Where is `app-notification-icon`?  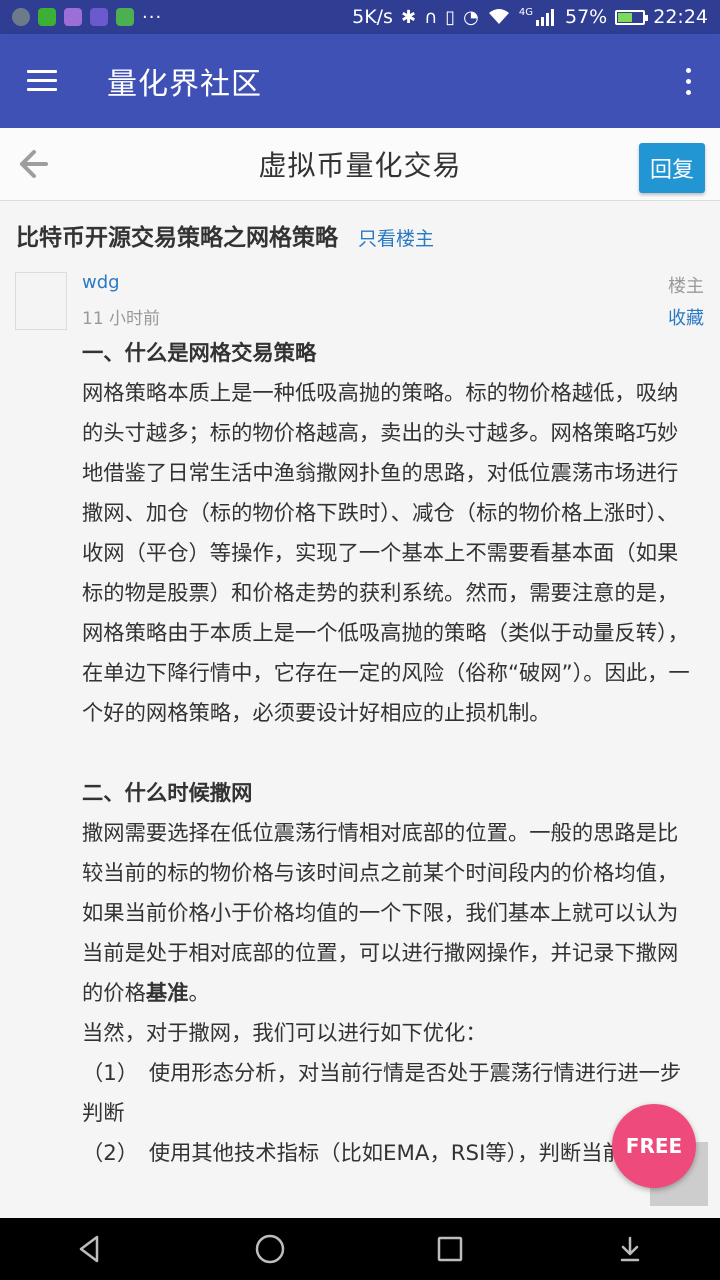
app-notification-icon is located at coordinates (21, 17).